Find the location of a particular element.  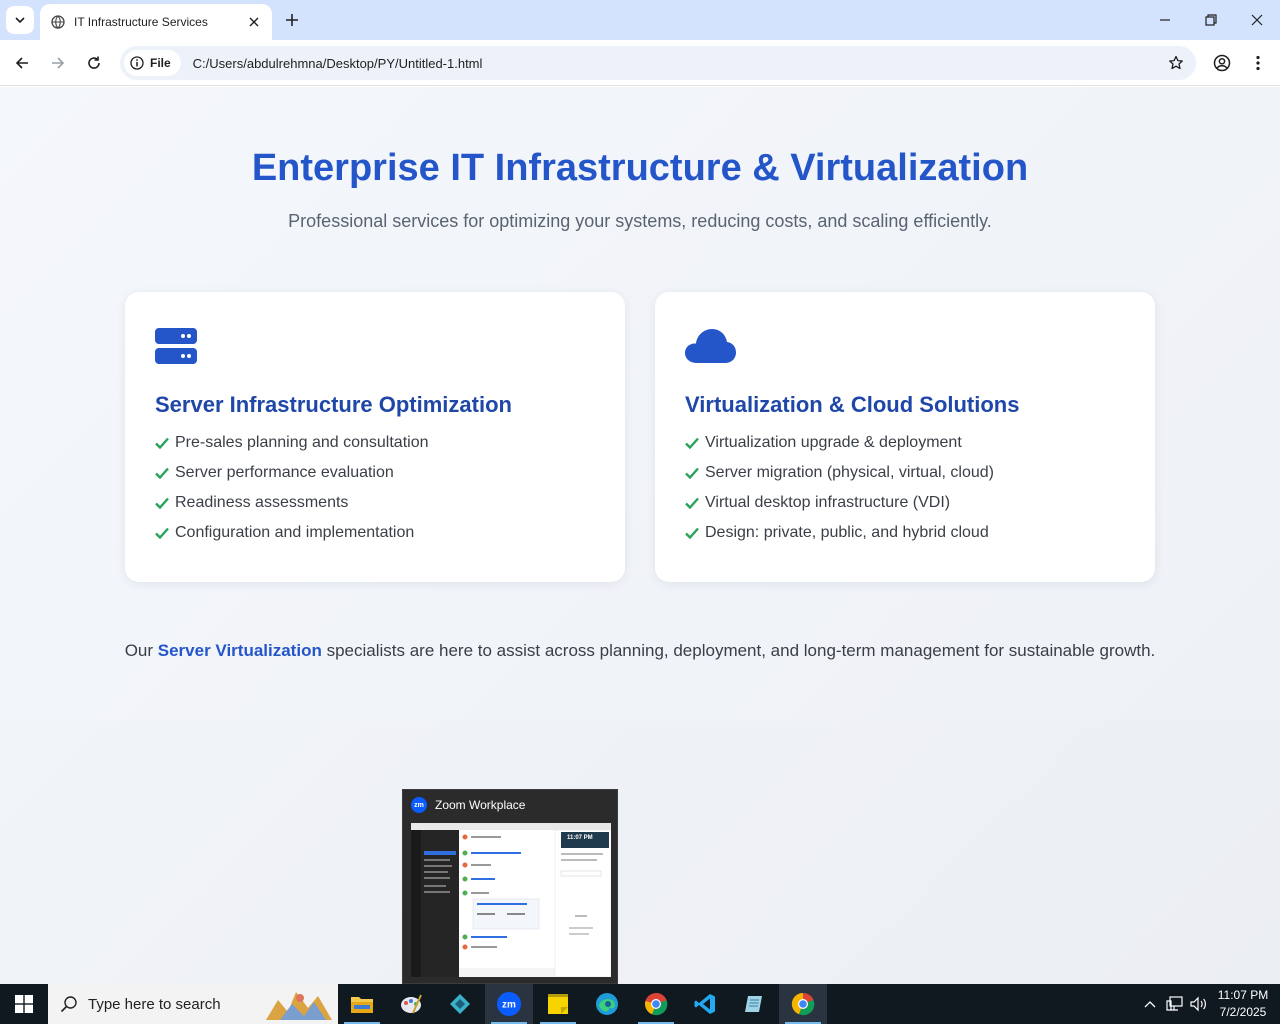

feature-text: Readiness assessments is located at coordinates (262, 502).